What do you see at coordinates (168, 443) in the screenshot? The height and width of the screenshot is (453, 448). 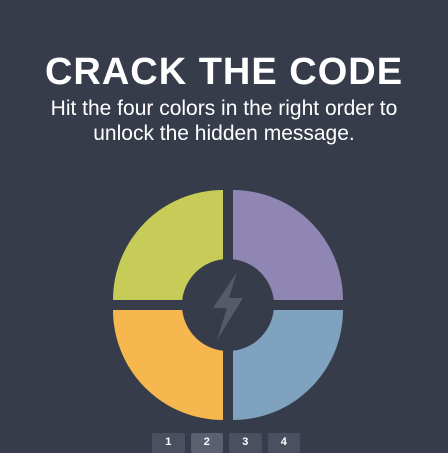 I see `step-1: 1` at bounding box center [168, 443].